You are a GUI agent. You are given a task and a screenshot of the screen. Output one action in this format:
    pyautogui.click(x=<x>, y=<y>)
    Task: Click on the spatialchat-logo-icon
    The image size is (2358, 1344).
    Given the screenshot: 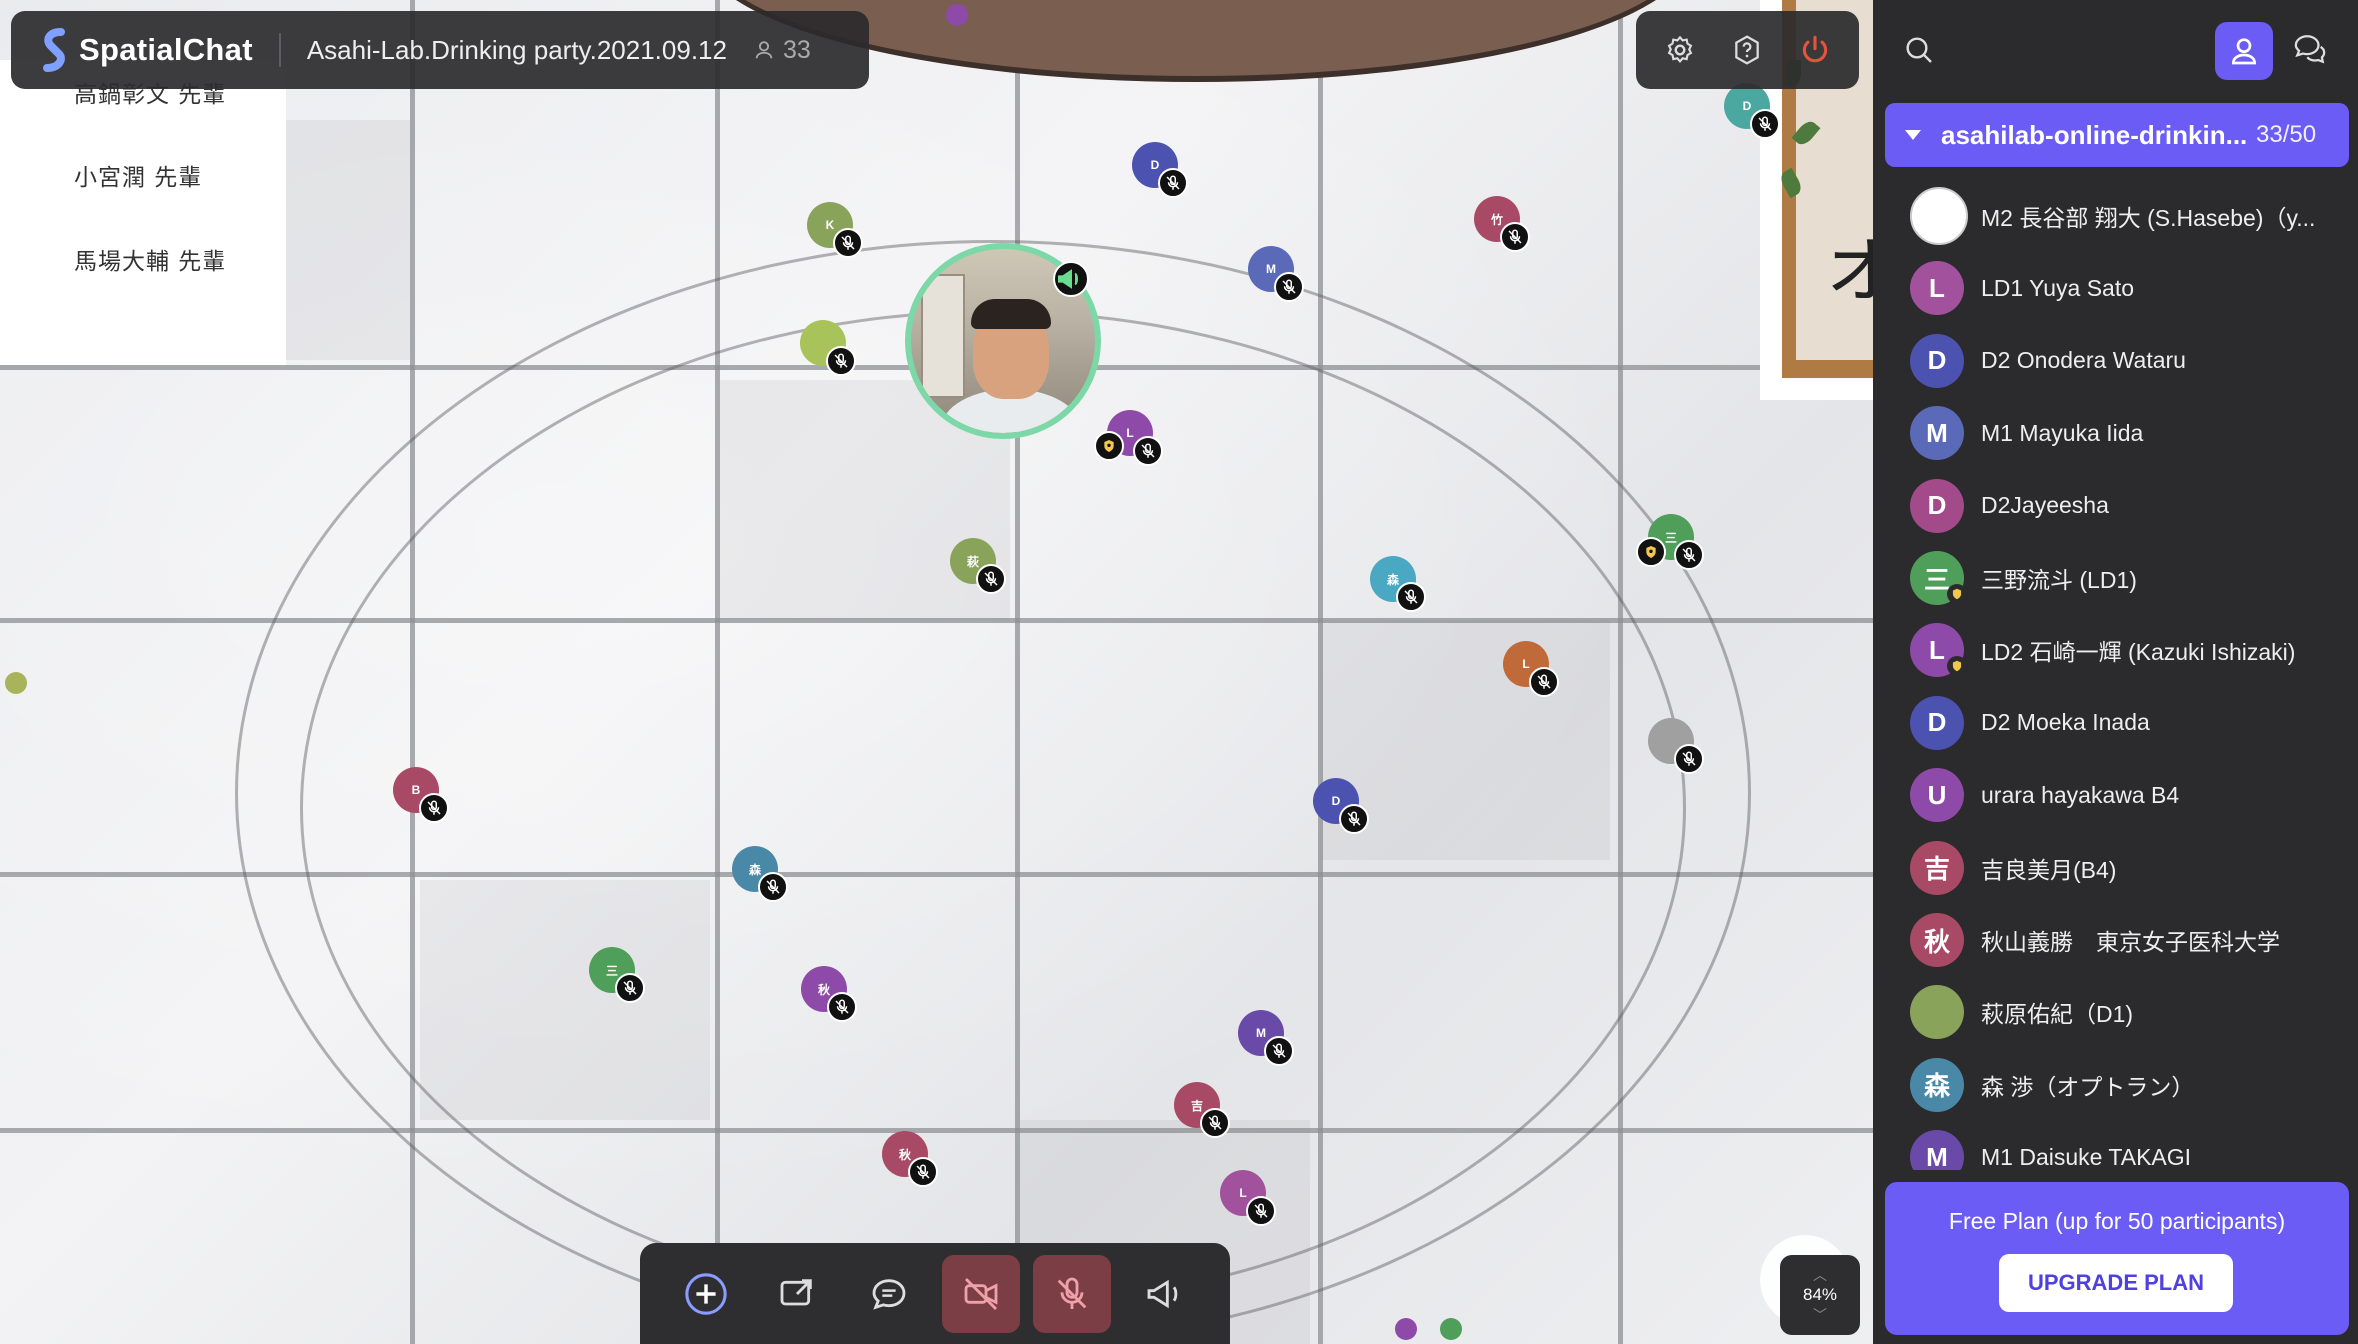 What is the action you would take?
    pyautogui.click(x=54, y=50)
    